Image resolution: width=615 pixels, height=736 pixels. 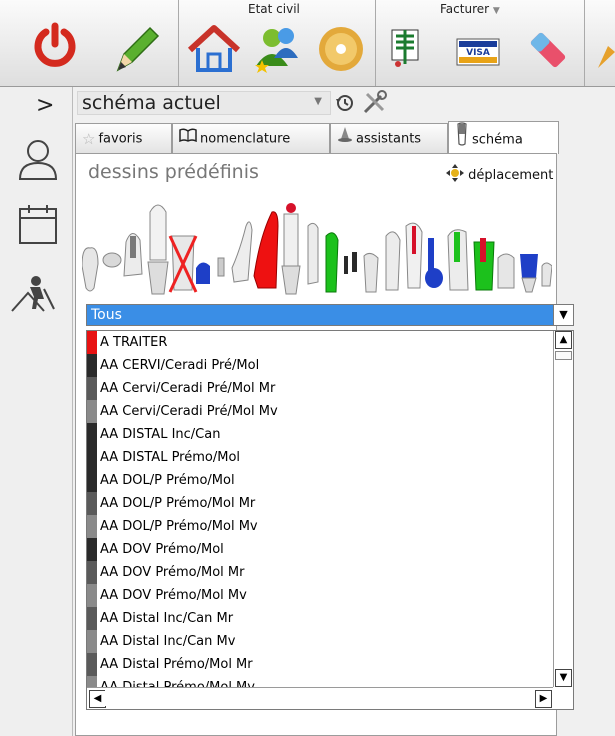 What do you see at coordinates (319, 342) in the screenshot?
I see `list-item: A TRAITER` at bounding box center [319, 342].